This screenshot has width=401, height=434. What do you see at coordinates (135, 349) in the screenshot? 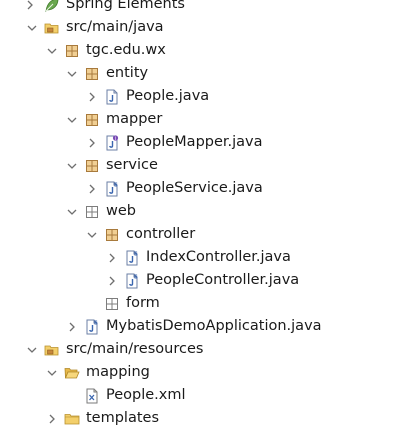
I see `tree-item-label: src/main/resources` at bounding box center [135, 349].